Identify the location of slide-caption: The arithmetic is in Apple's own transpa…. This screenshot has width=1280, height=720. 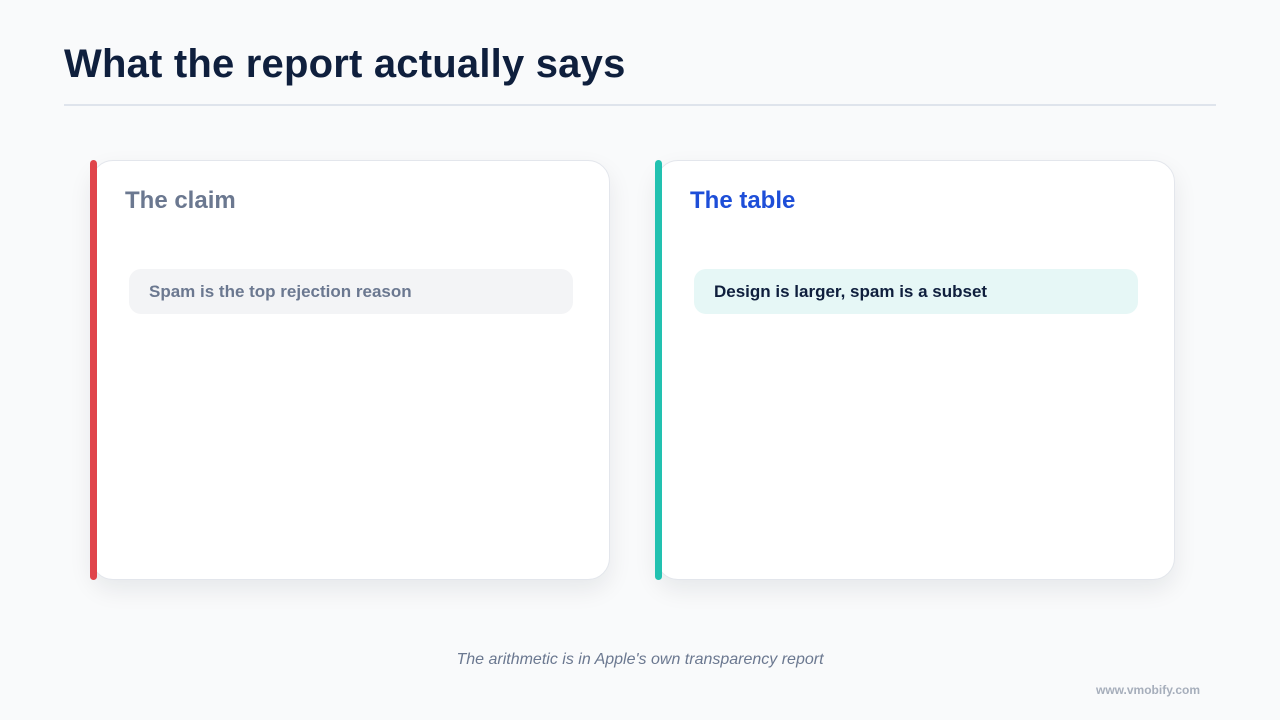
(640, 659).